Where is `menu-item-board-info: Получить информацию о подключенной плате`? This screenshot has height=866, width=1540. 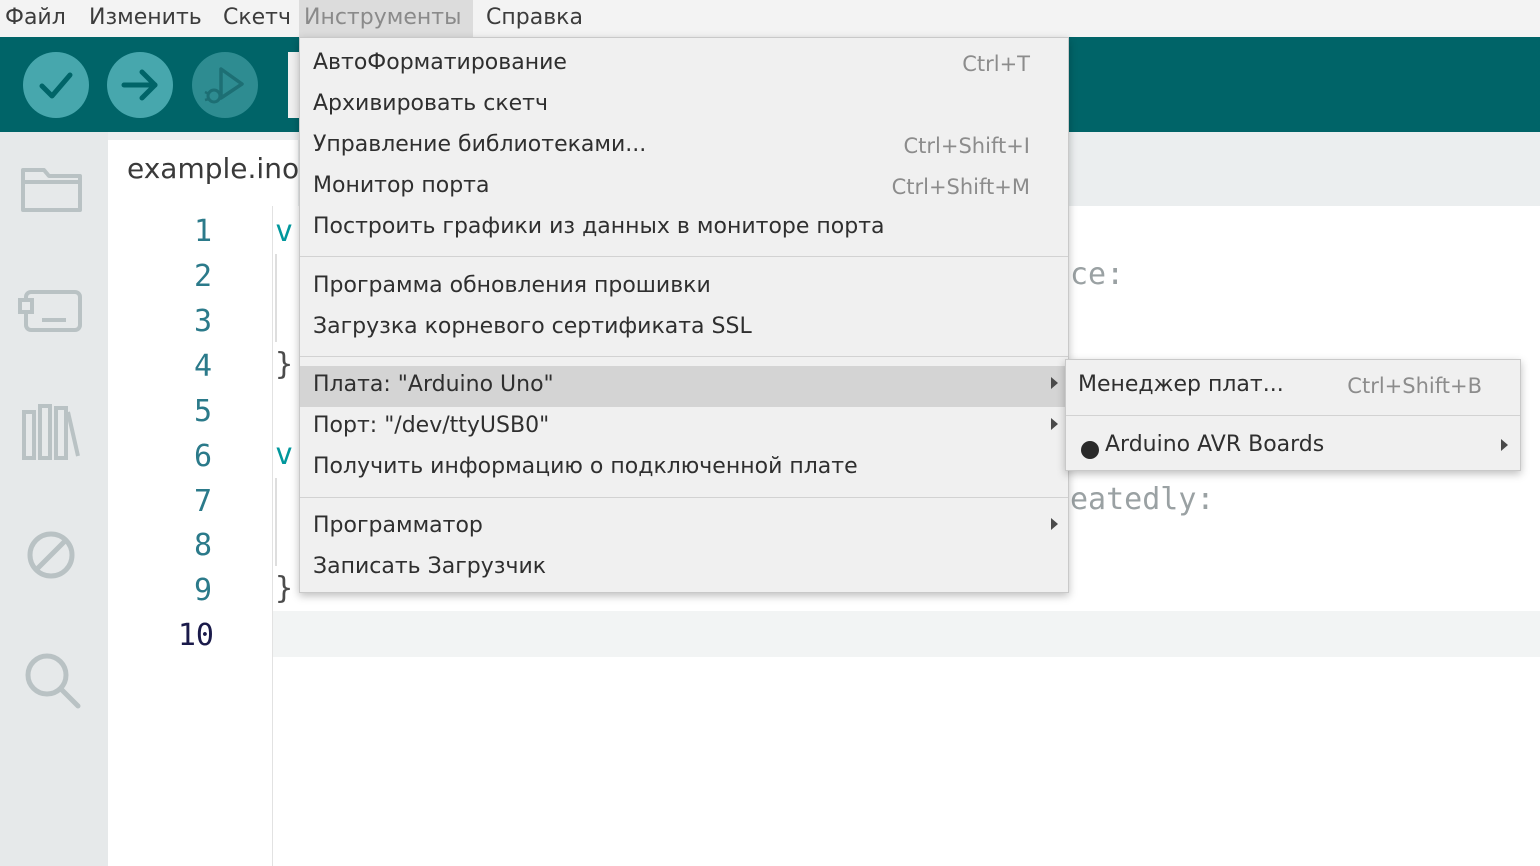
menu-item-board-info: Получить информацию о подключенной плате is located at coordinates (684, 468).